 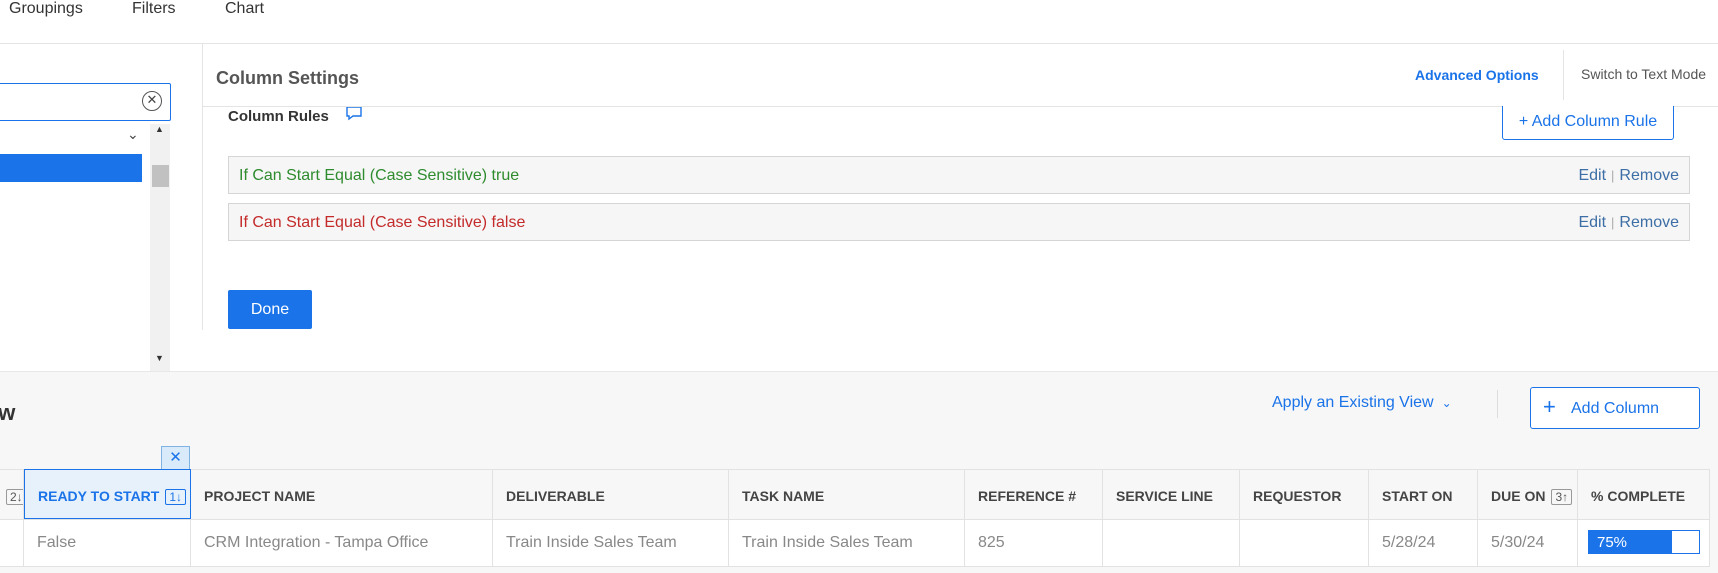 I want to click on column-header-label: PROJECT NAME, so click(x=260, y=496).